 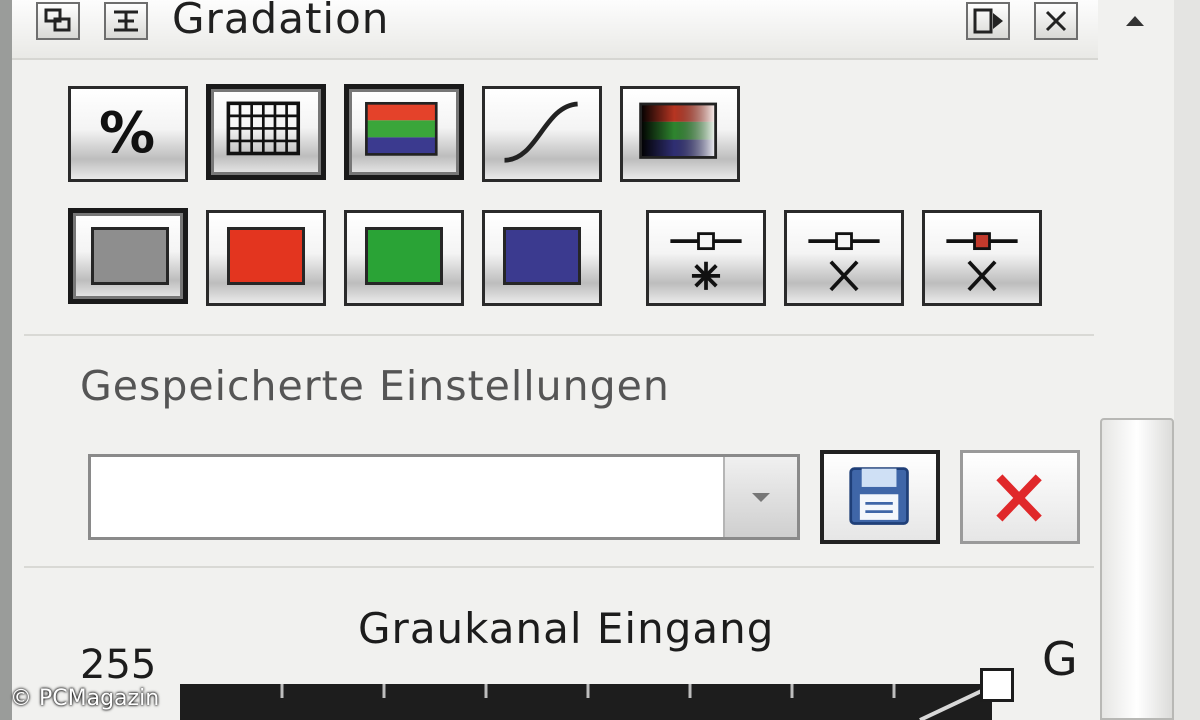 I want to click on panel-close-button, so click(x=1056, y=21).